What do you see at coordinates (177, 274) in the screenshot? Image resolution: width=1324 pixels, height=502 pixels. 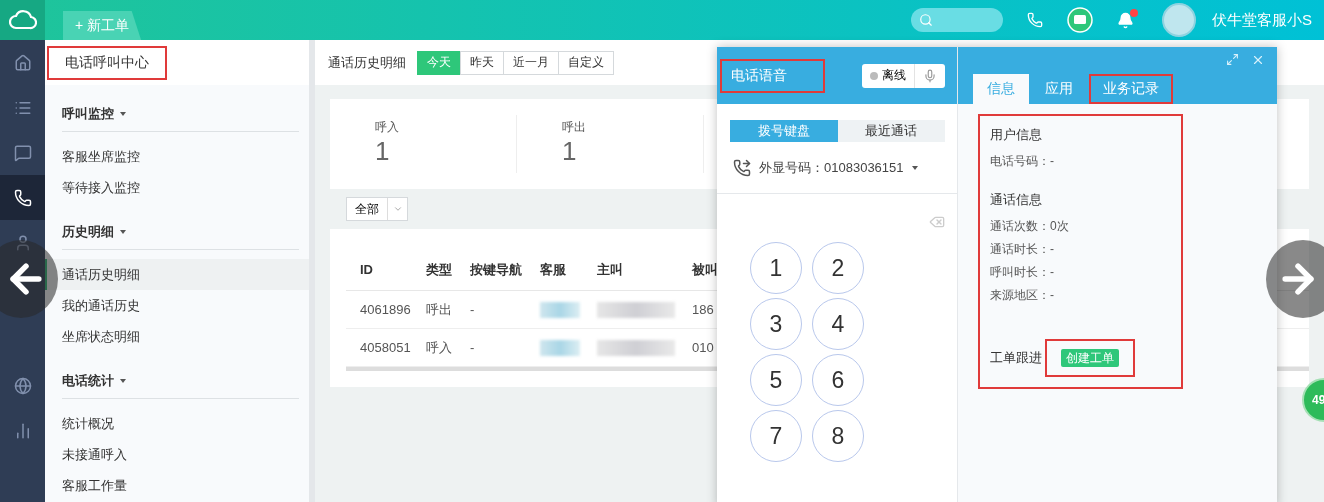 I see `sidebar-item: 通话历史明细` at bounding box center [177, 274].